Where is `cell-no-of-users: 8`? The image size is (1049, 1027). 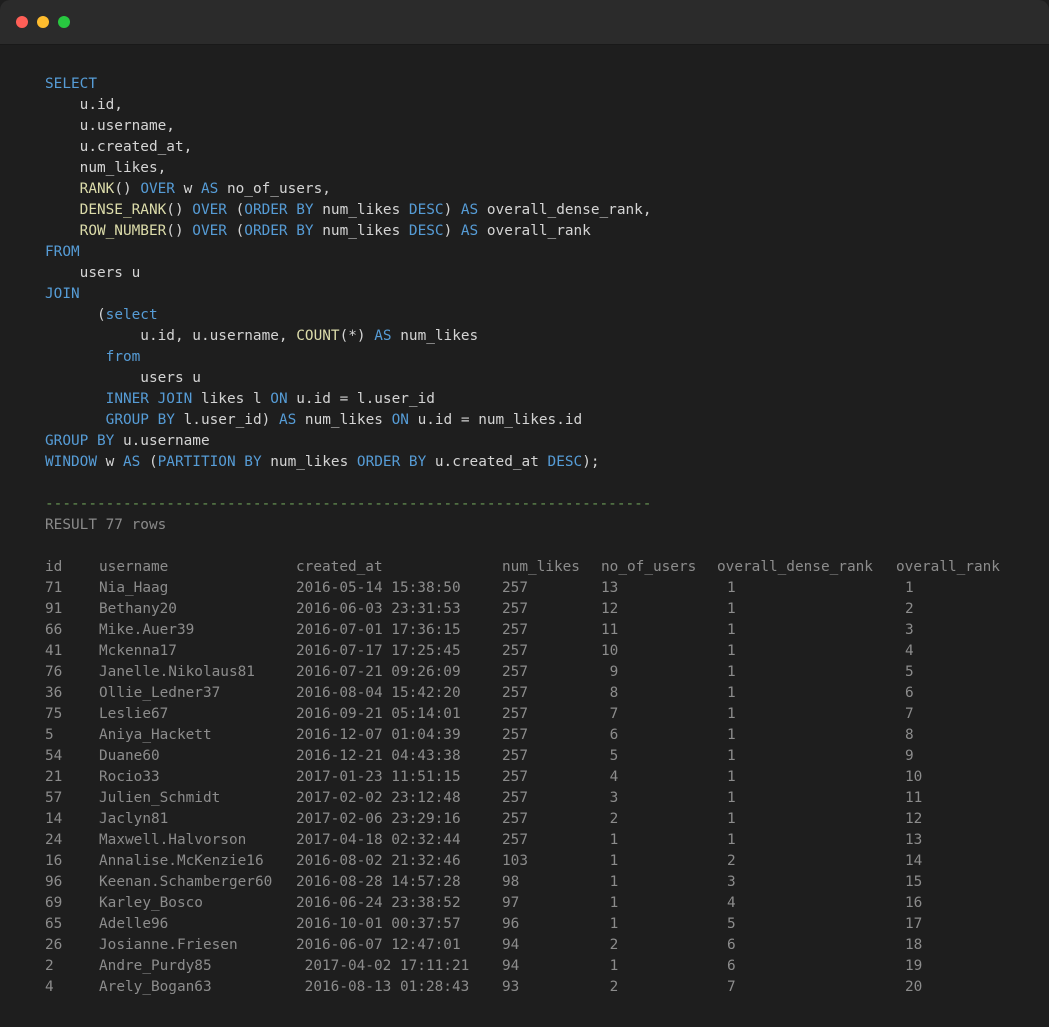 cell-no-of-users: 8 is located at coordinates (610, 693).